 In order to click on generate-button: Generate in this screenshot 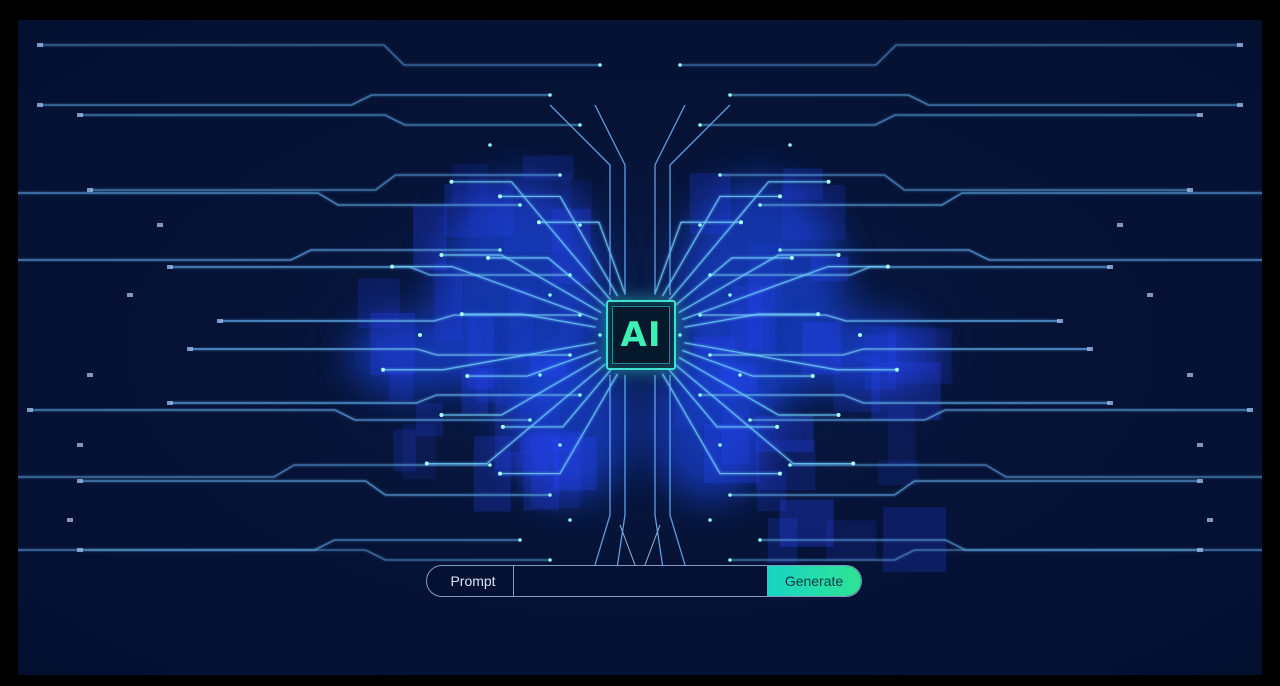, I will do `click(814, 581)`.